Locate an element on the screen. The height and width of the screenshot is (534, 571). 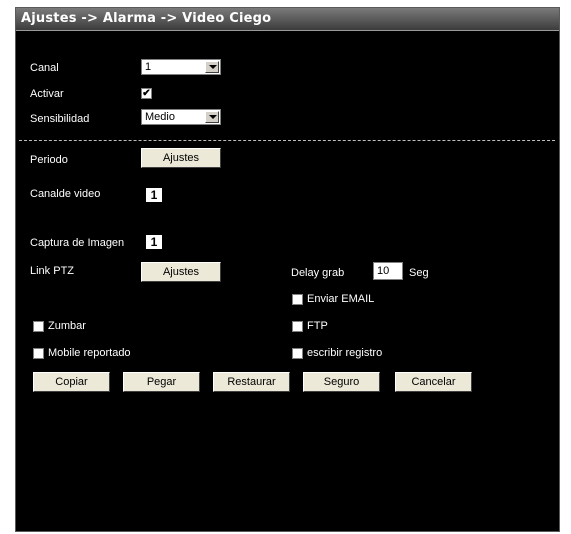
escribir-registro-label: escribir registro is located at coordinates (345, 353).